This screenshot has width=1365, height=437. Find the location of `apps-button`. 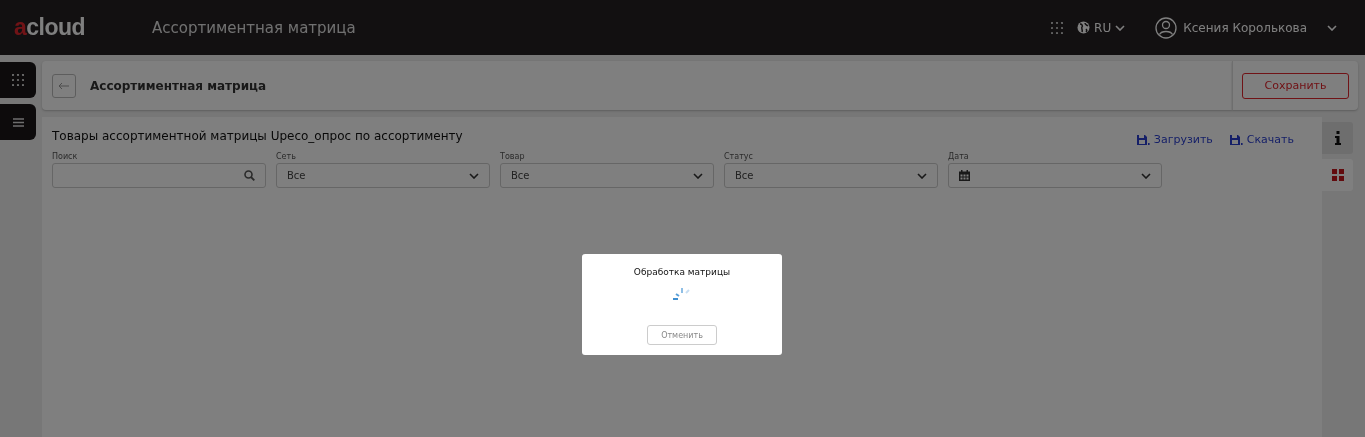

apps-button is located at coordinates (18, 80).